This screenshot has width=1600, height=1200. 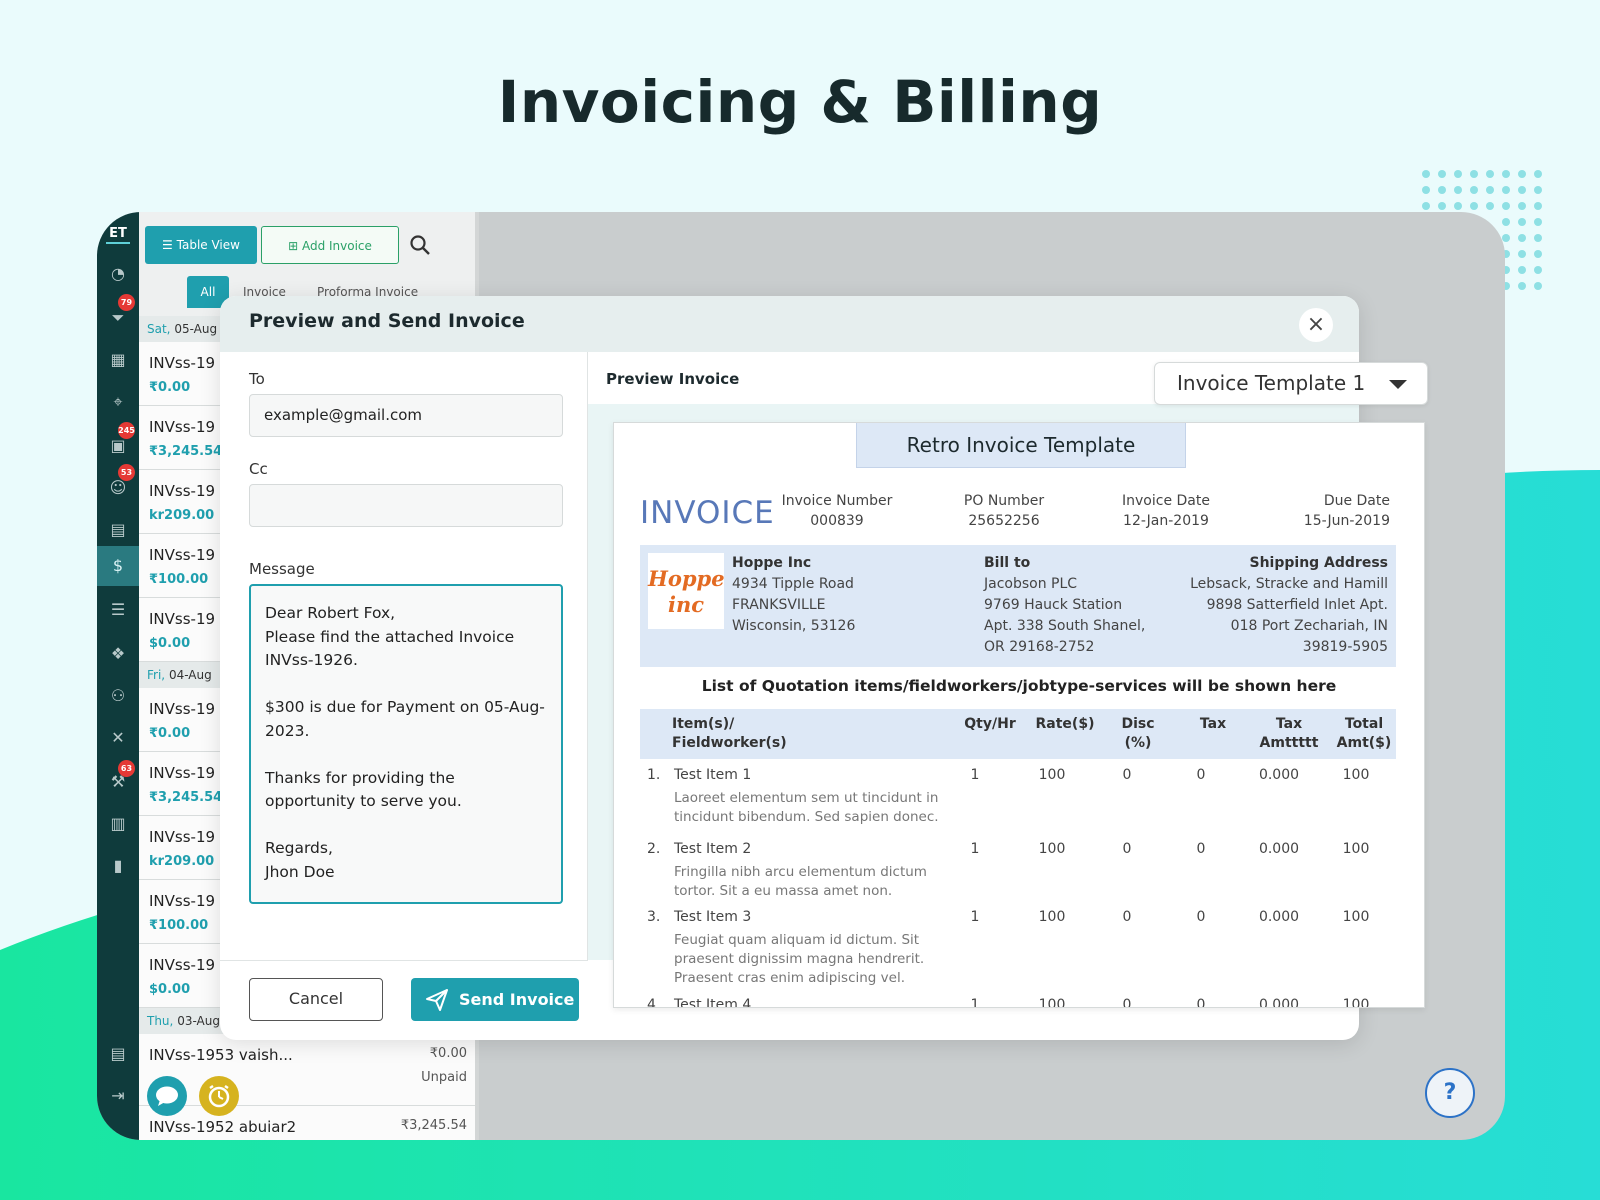 I want to click on column-header: Tax Amttttt, so click(x=1289, y=733).